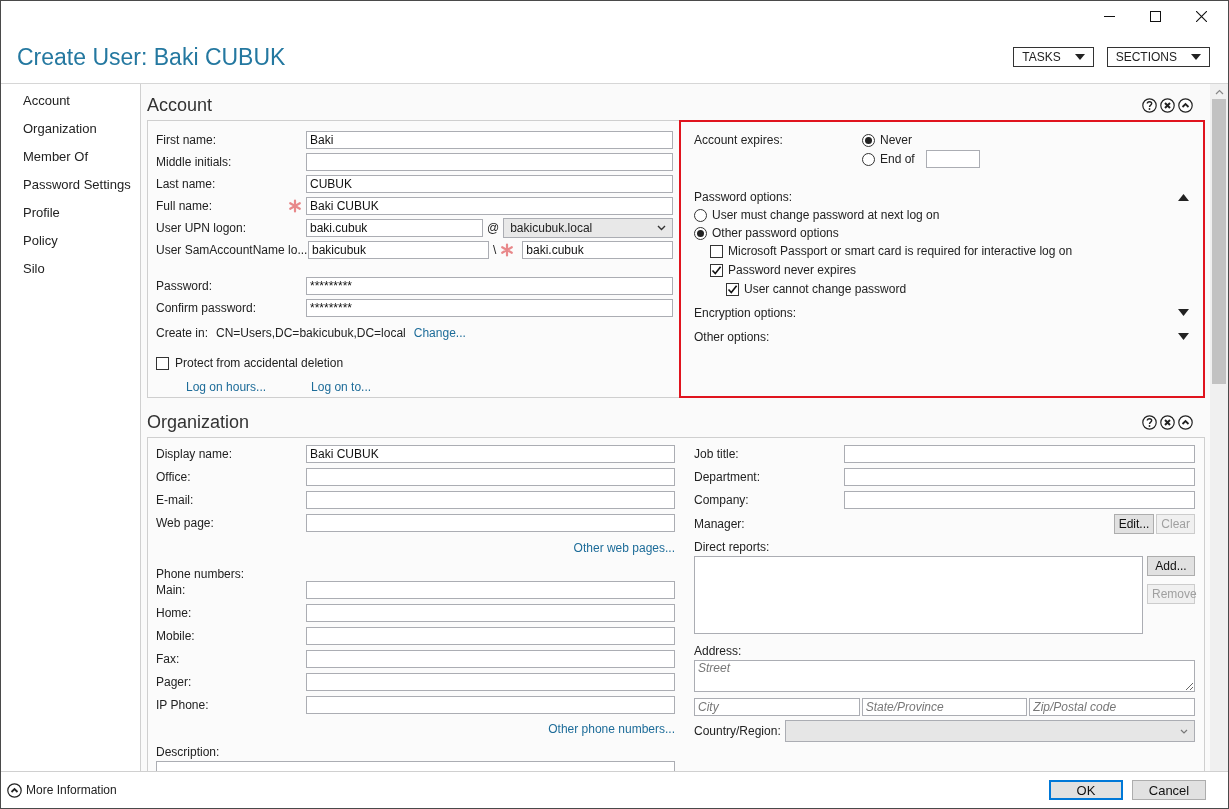  I want to click on nav-item: Policy, so click(29, 246).